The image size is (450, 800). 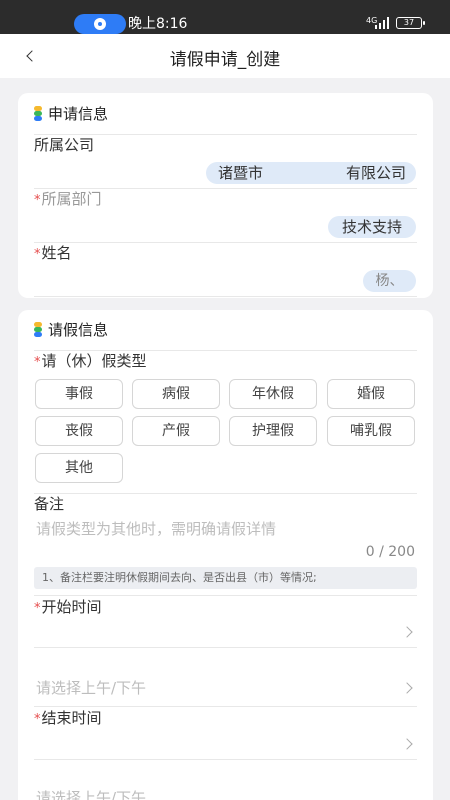 What do you see at coordinates (311, 173) in the screenshot?
I see `company-value: 诸暨市 有限公司` at bounding box center [311, 173].